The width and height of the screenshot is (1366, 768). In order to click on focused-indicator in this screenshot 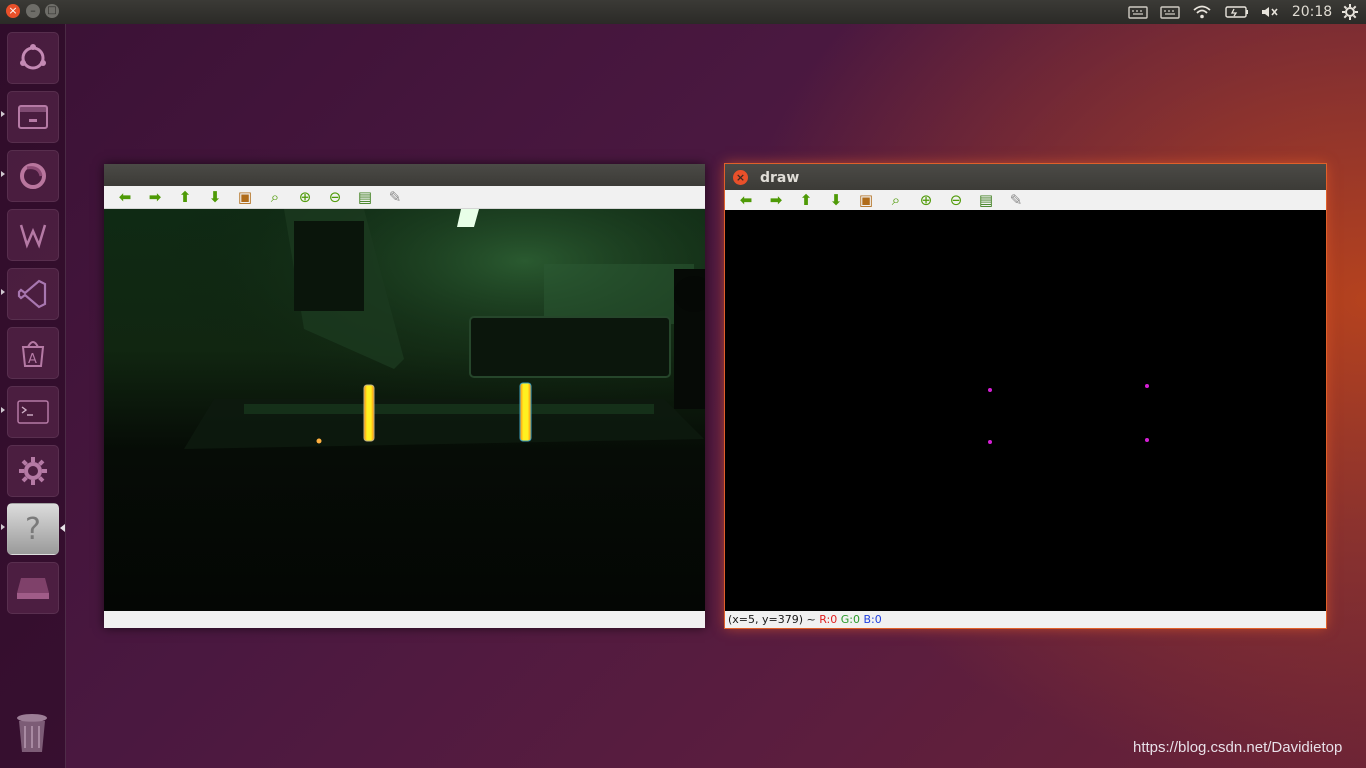, I will do `click(62, 528)`.